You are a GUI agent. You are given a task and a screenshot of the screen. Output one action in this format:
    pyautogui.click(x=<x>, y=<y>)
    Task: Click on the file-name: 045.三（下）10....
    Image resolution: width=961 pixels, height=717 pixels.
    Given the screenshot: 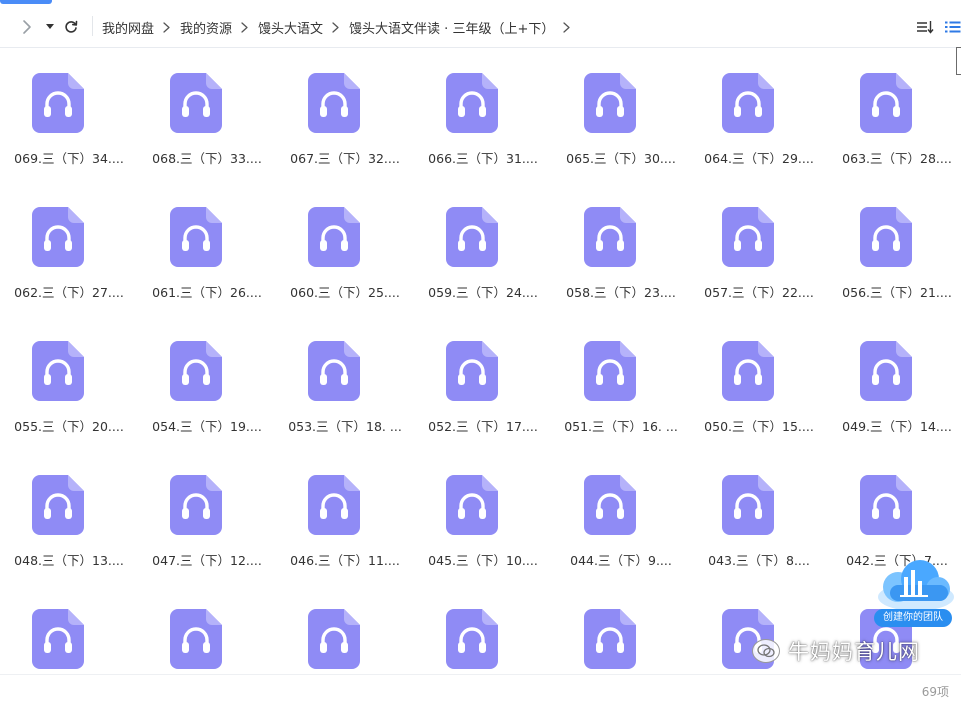 What is the action you would take?
    pyautogui.click(x=483, y=560)
    